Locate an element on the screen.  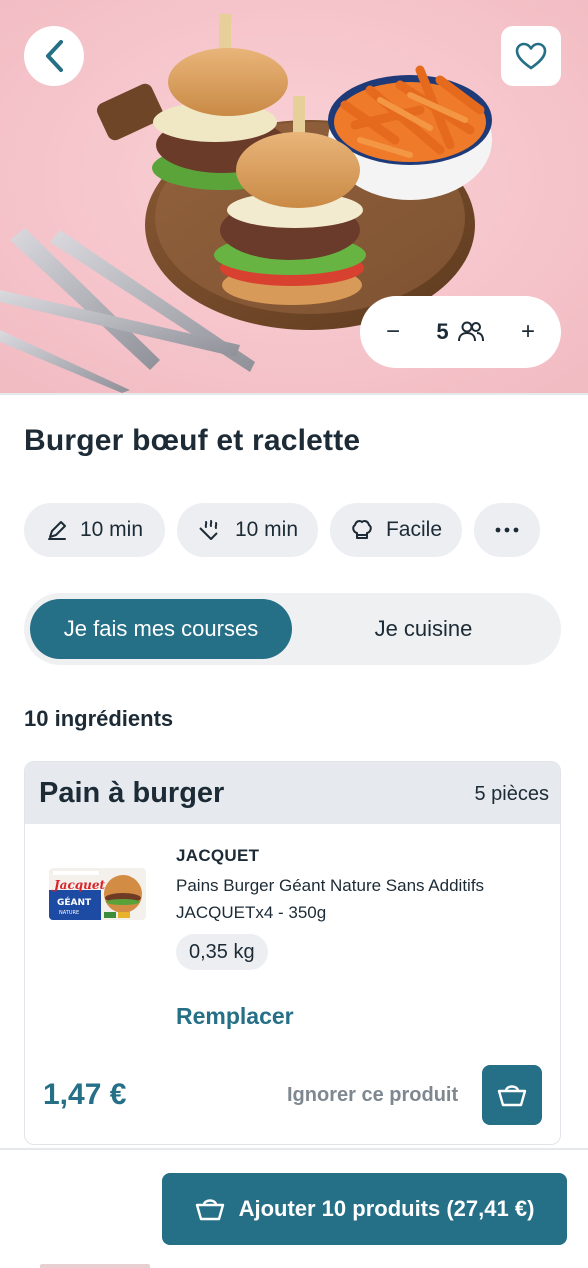
mode-tabs: Je fais mes courses Je cuisine is located at coordinates (292, 629).